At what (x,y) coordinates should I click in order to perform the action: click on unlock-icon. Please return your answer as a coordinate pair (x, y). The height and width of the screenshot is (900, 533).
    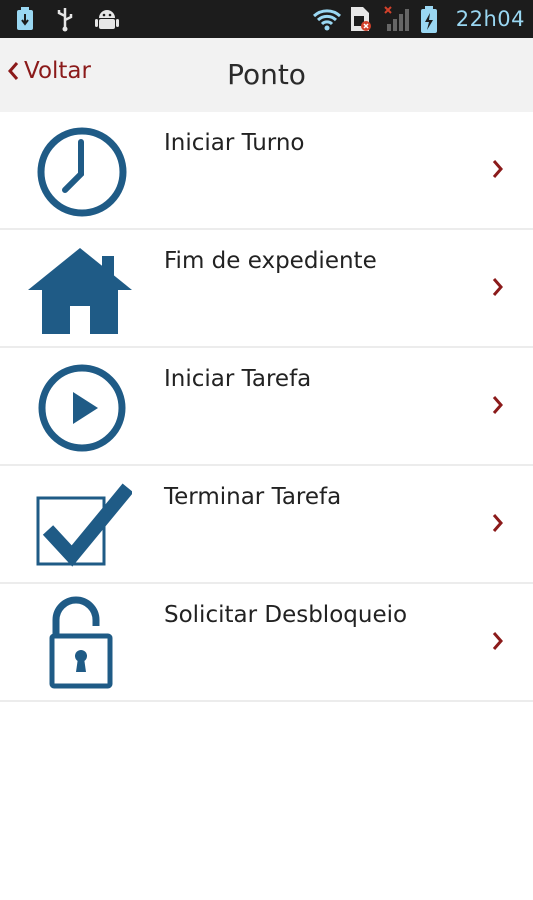
    Looking at the image, I should click on (80, 642).